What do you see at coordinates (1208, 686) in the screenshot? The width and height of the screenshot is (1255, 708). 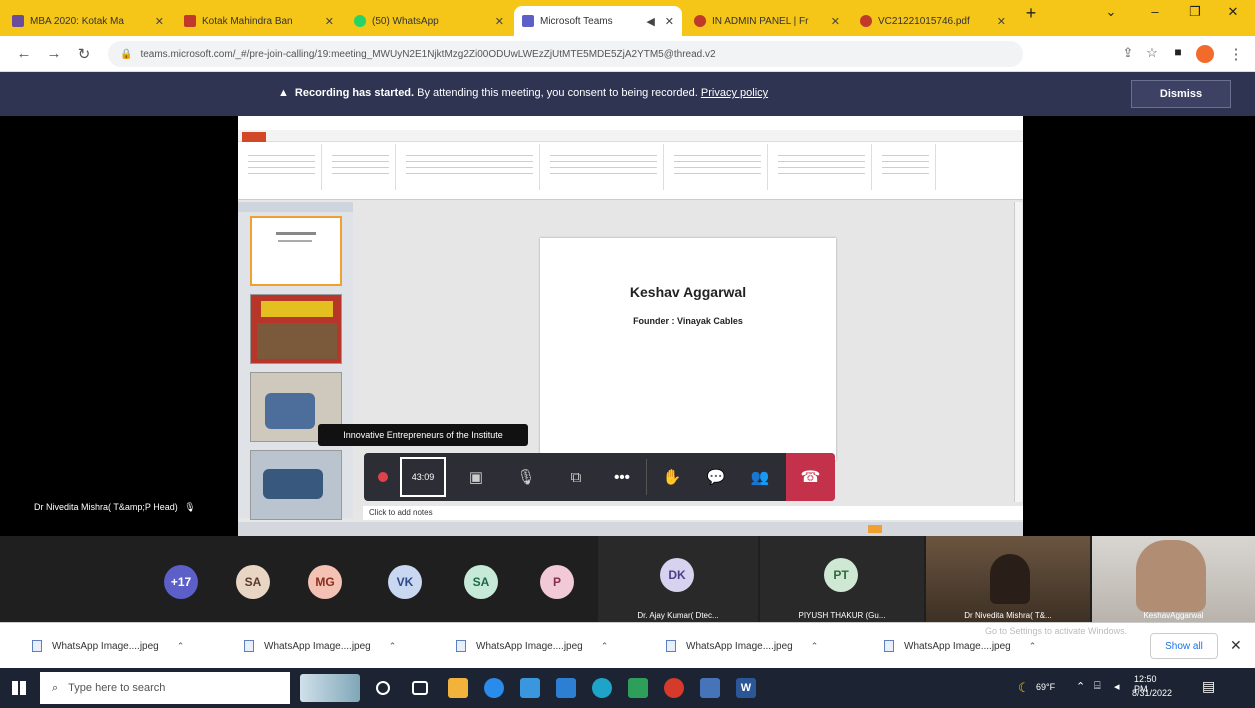 I see `notifications-icon: ▤` at bounding box center [1208, 686].